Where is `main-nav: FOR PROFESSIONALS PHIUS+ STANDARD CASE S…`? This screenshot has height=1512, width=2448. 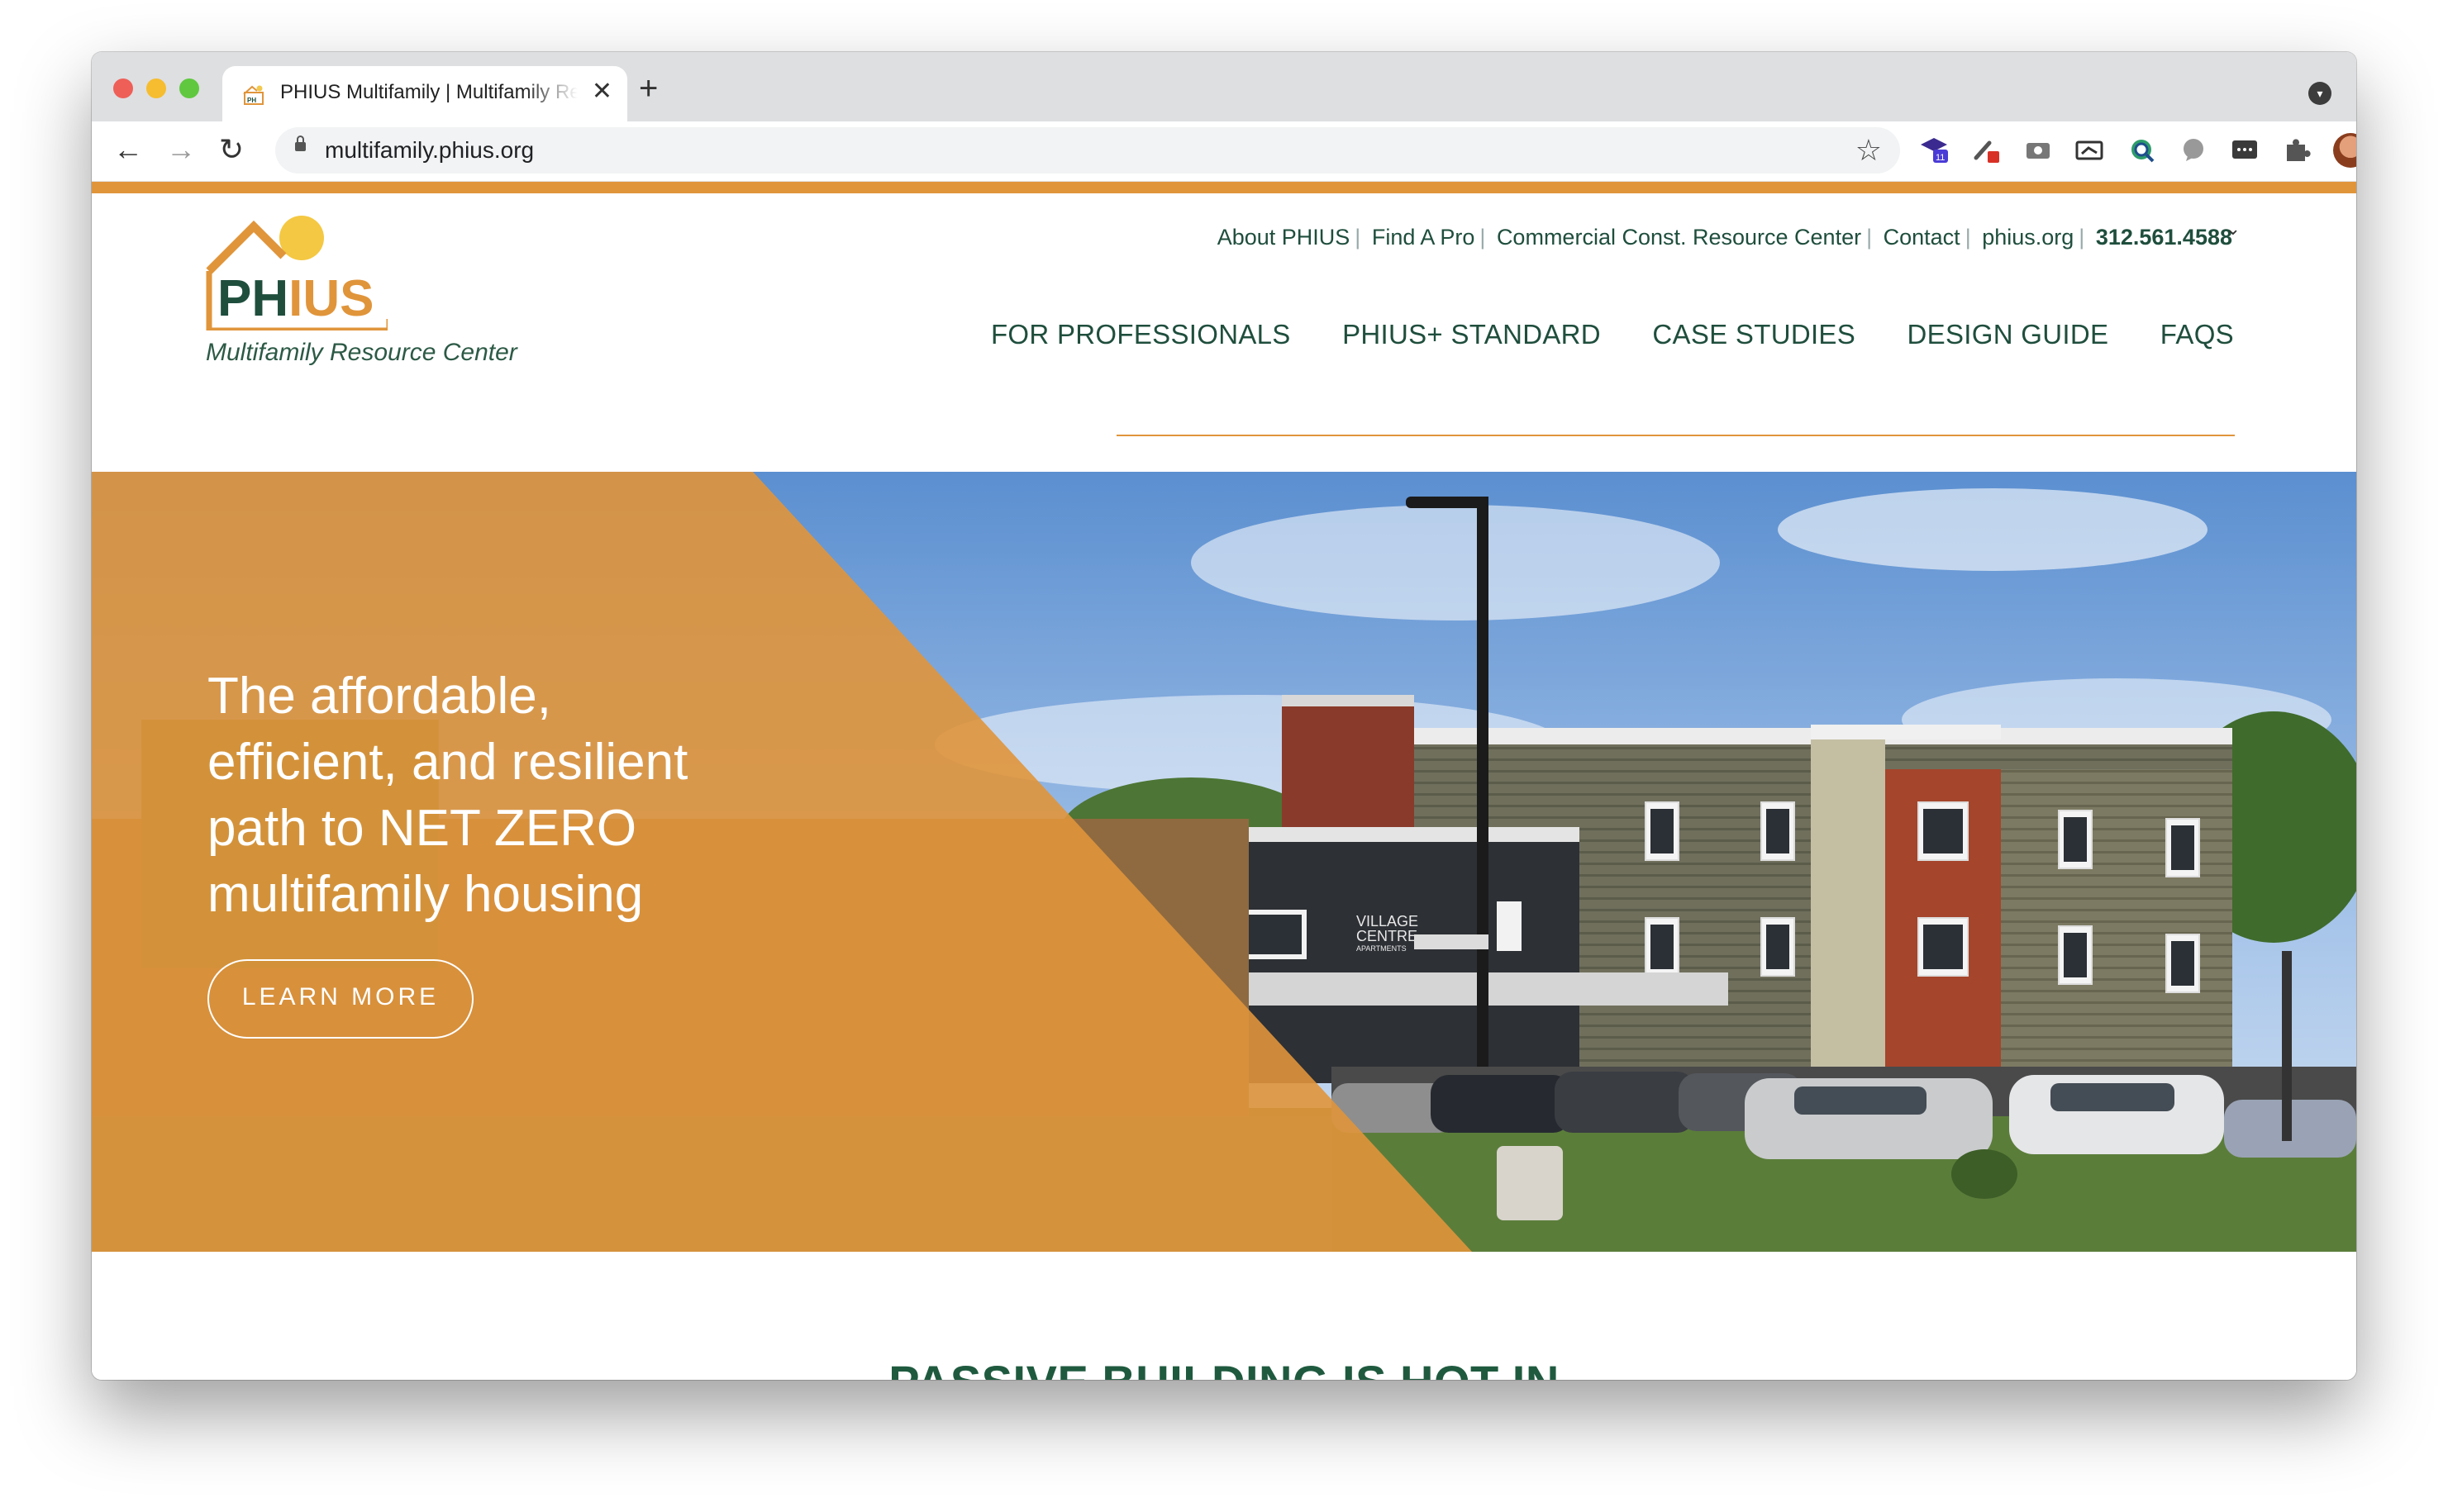 main-nav: FOR PROFESSIONALS PHIUS+ STANDARD CASE S… is located at coordinates (1612, 334).